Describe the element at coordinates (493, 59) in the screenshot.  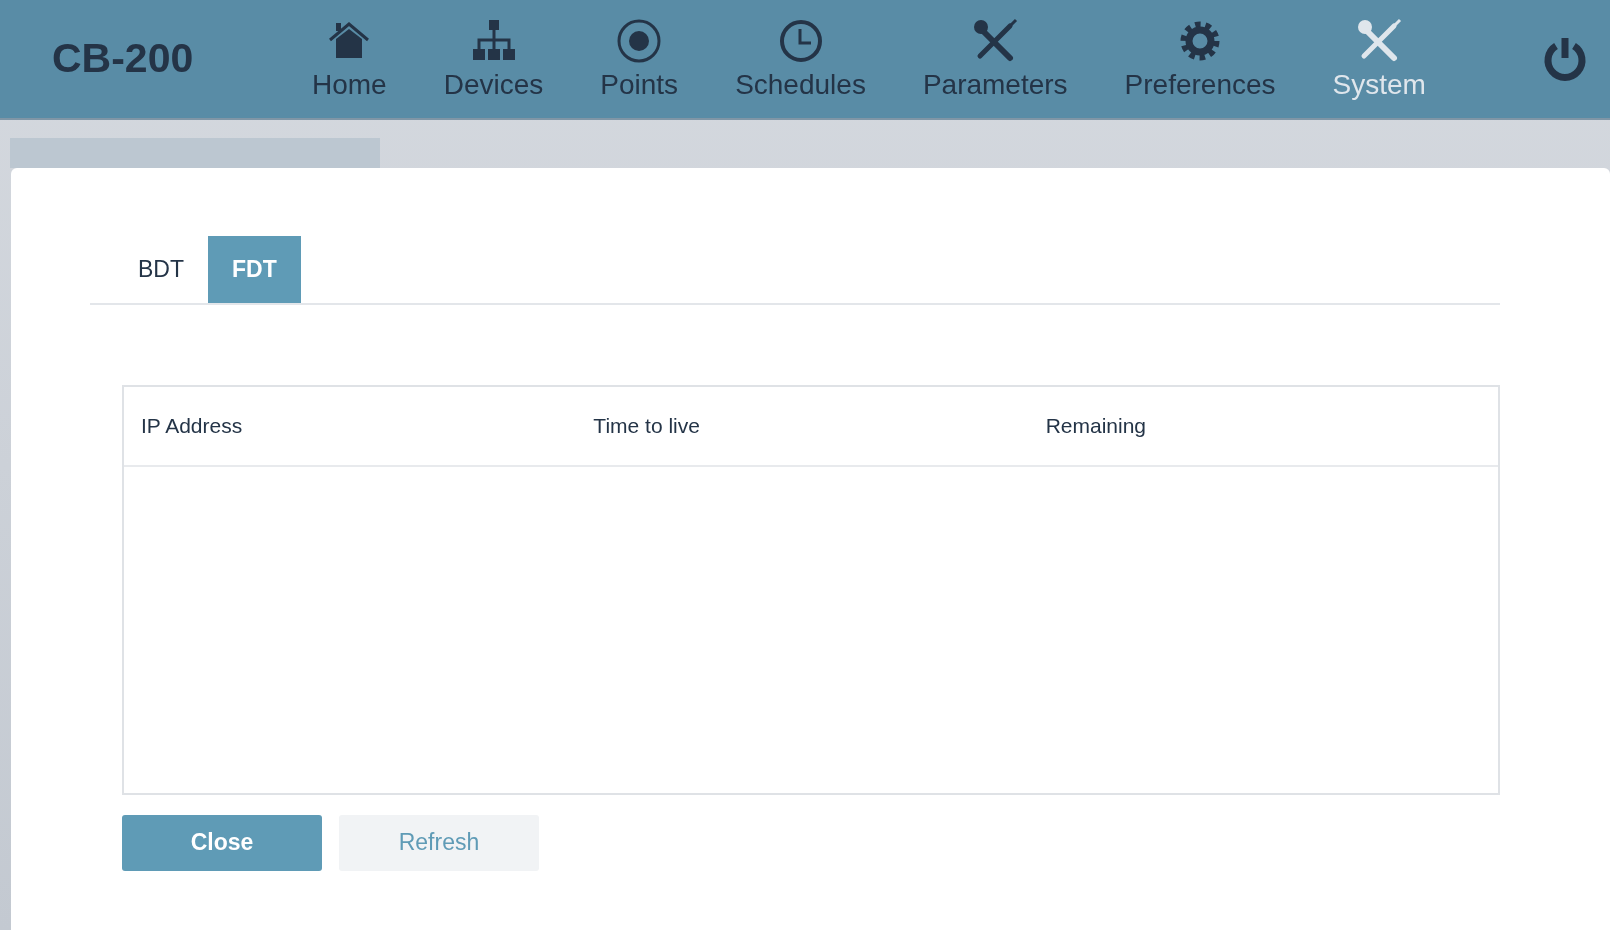
I see `nav-item: Devices` at that location.